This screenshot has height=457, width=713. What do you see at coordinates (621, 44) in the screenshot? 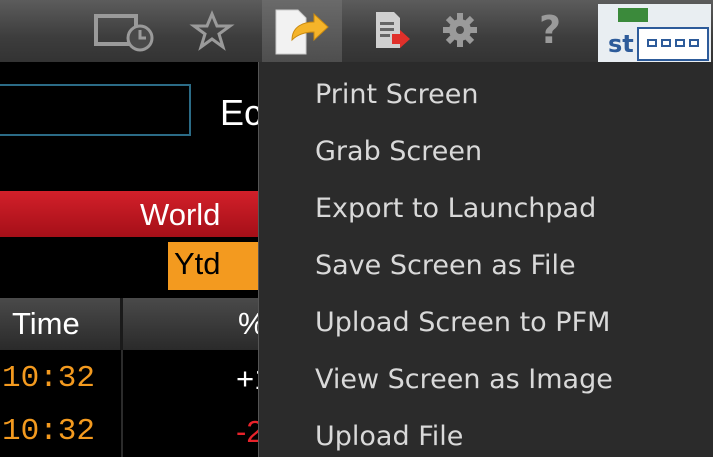
I see `launchpad-partial-text: st` at bounding box center [621, 44].